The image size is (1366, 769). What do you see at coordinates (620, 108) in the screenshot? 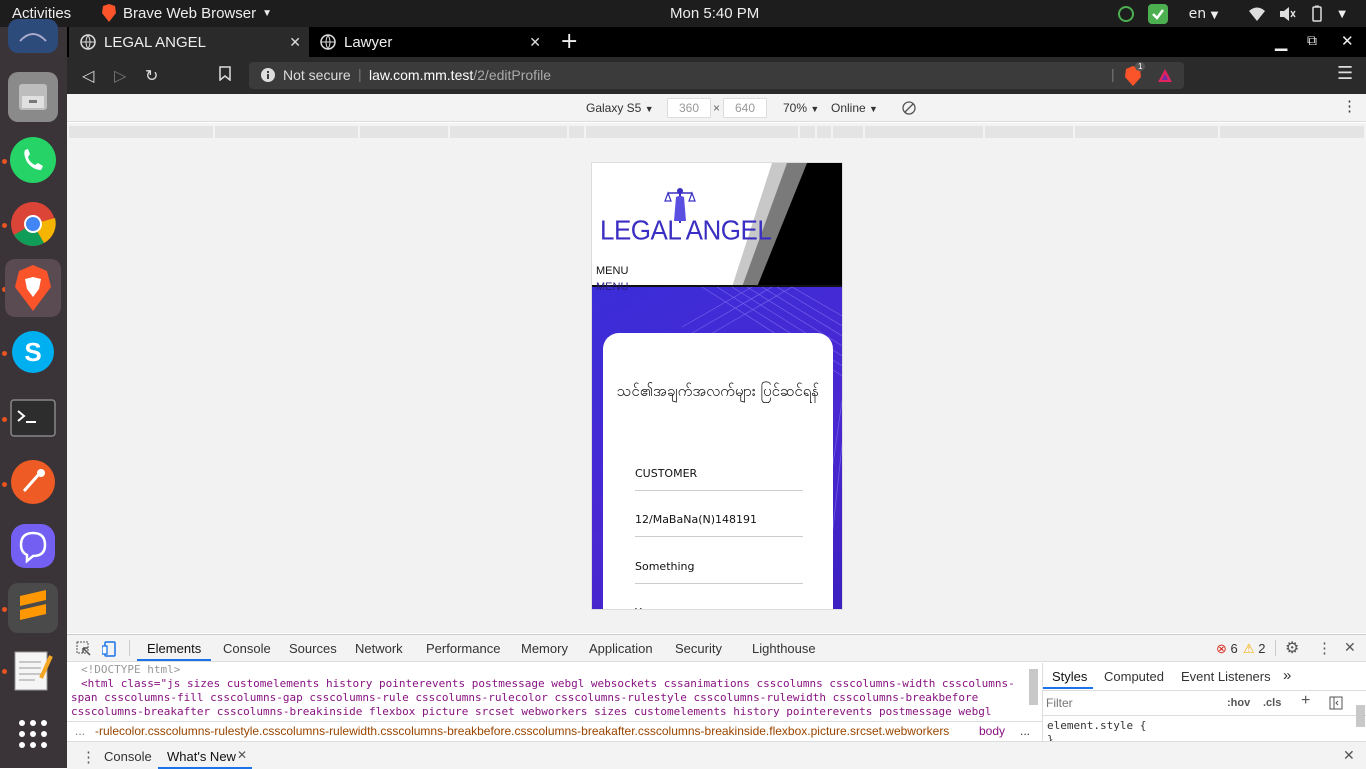
I see `device-select: Galaxy S5 ▼` at bounding box center [620, 108].